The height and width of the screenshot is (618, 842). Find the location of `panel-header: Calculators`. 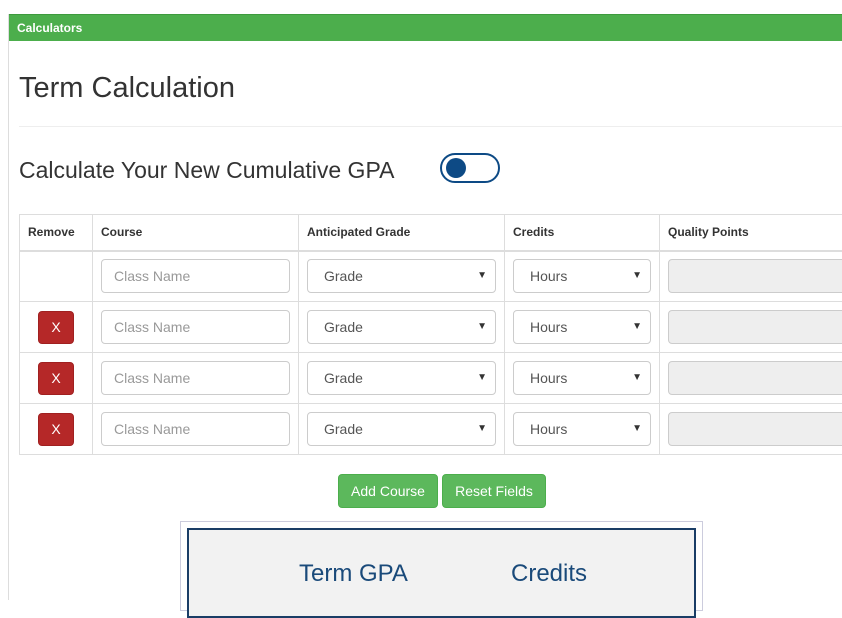

panel-header: Calculators is located at coordinates (425, 27).